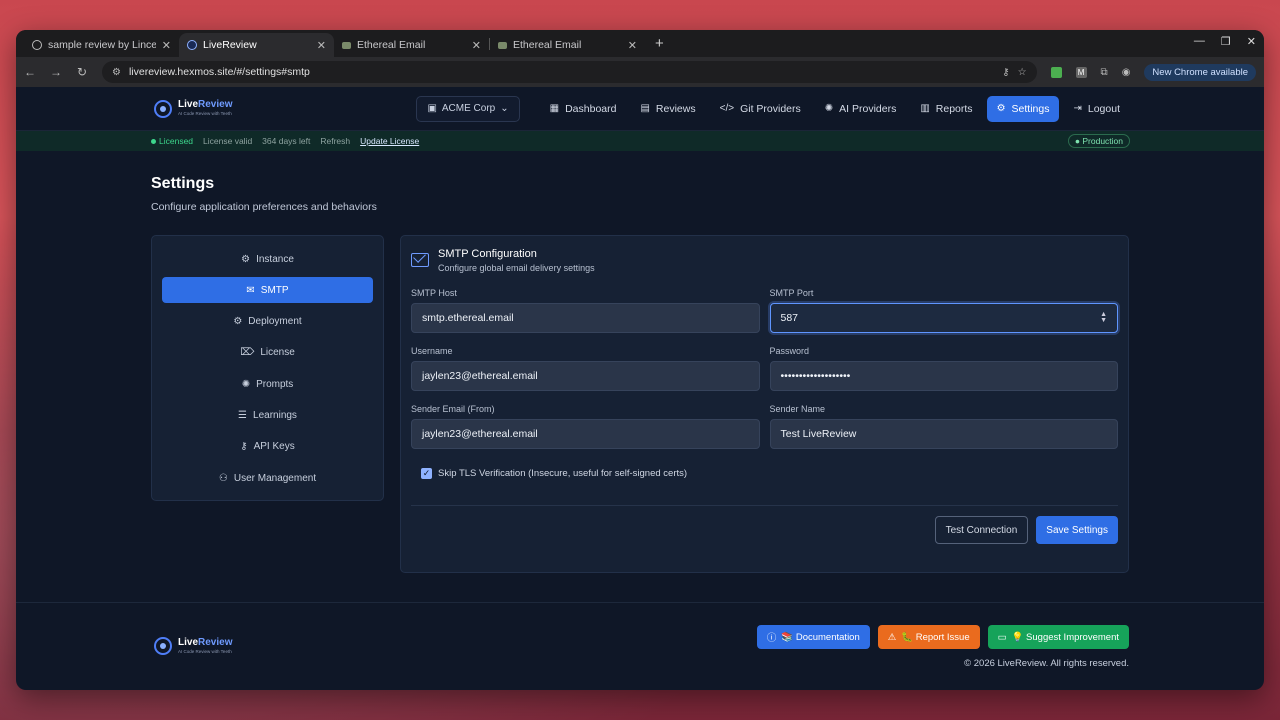 This screenshot has height=720, width=1280. What do you see at coordinates (554, 108) in the screenshot?
I see `dashboard-icon: ▦` at bounding box center [554, 108].